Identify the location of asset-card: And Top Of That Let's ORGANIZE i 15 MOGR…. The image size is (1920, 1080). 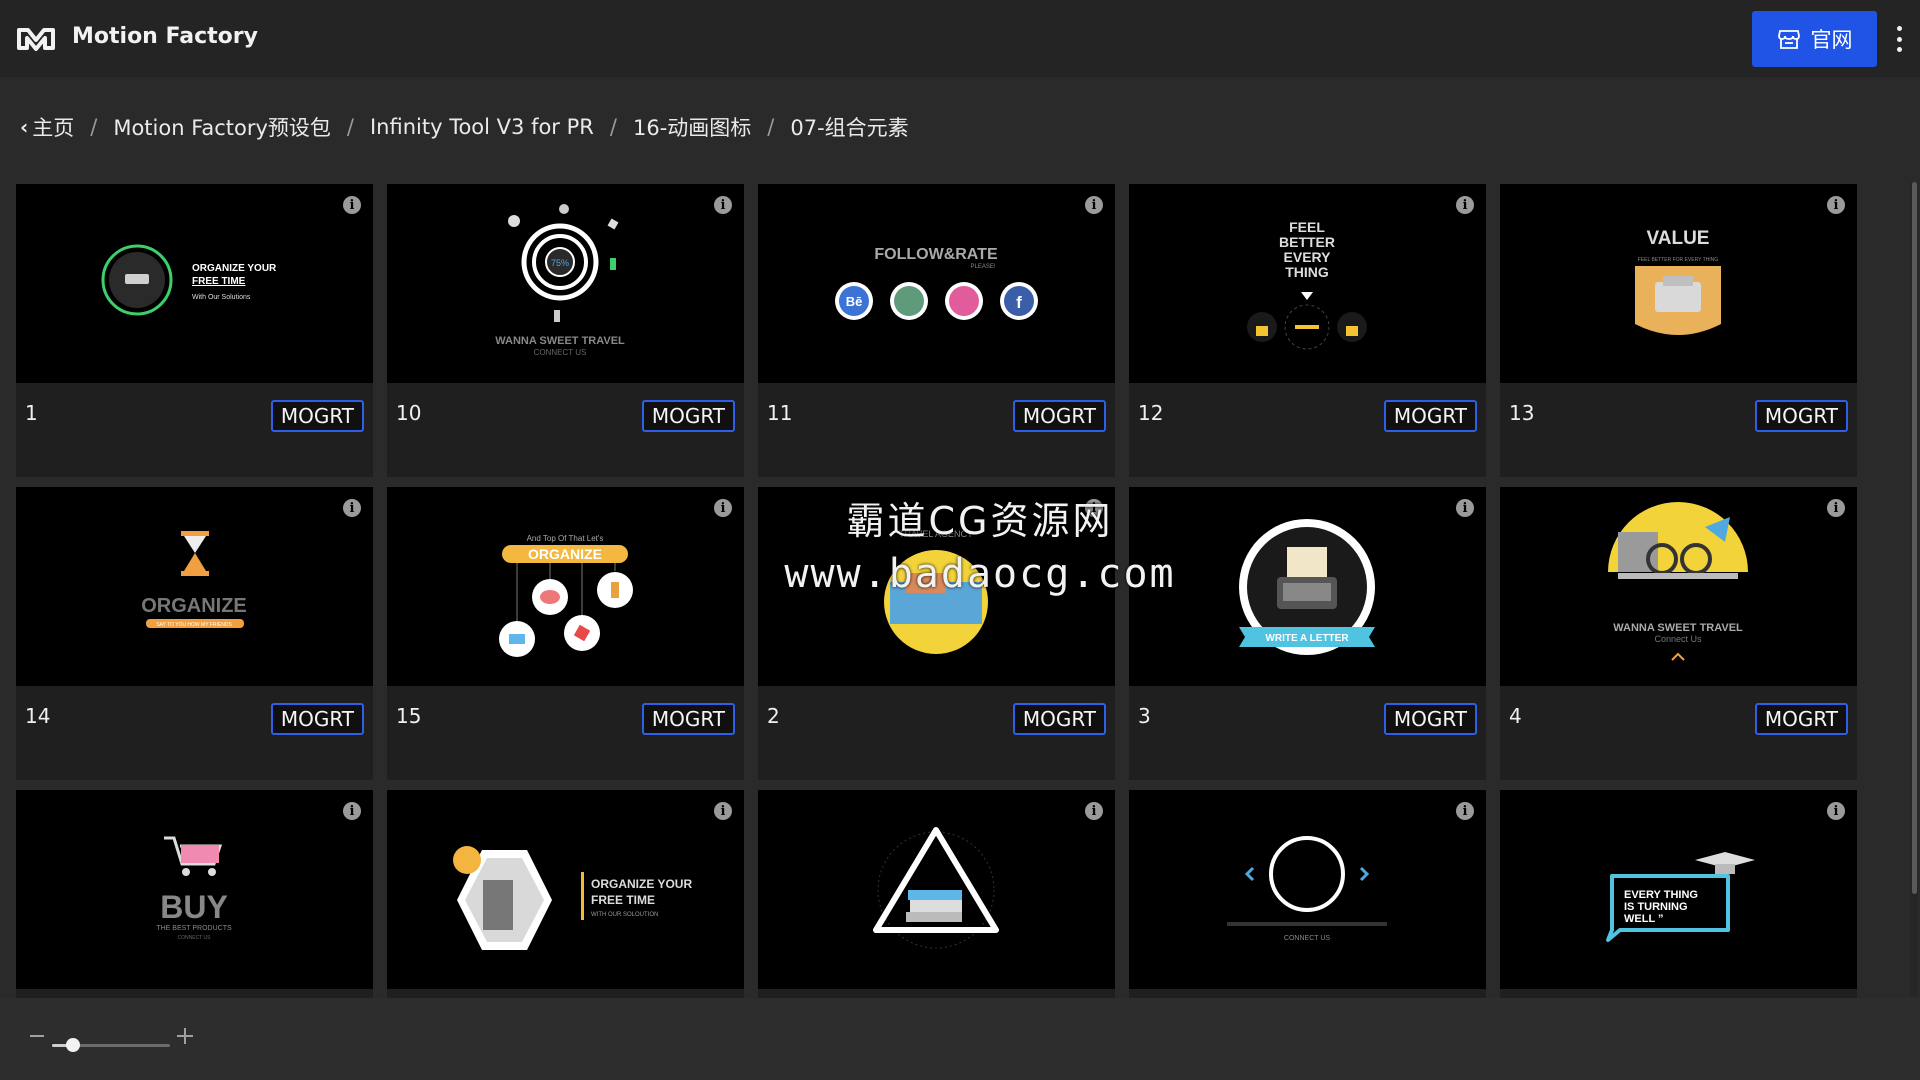
(565, 633).